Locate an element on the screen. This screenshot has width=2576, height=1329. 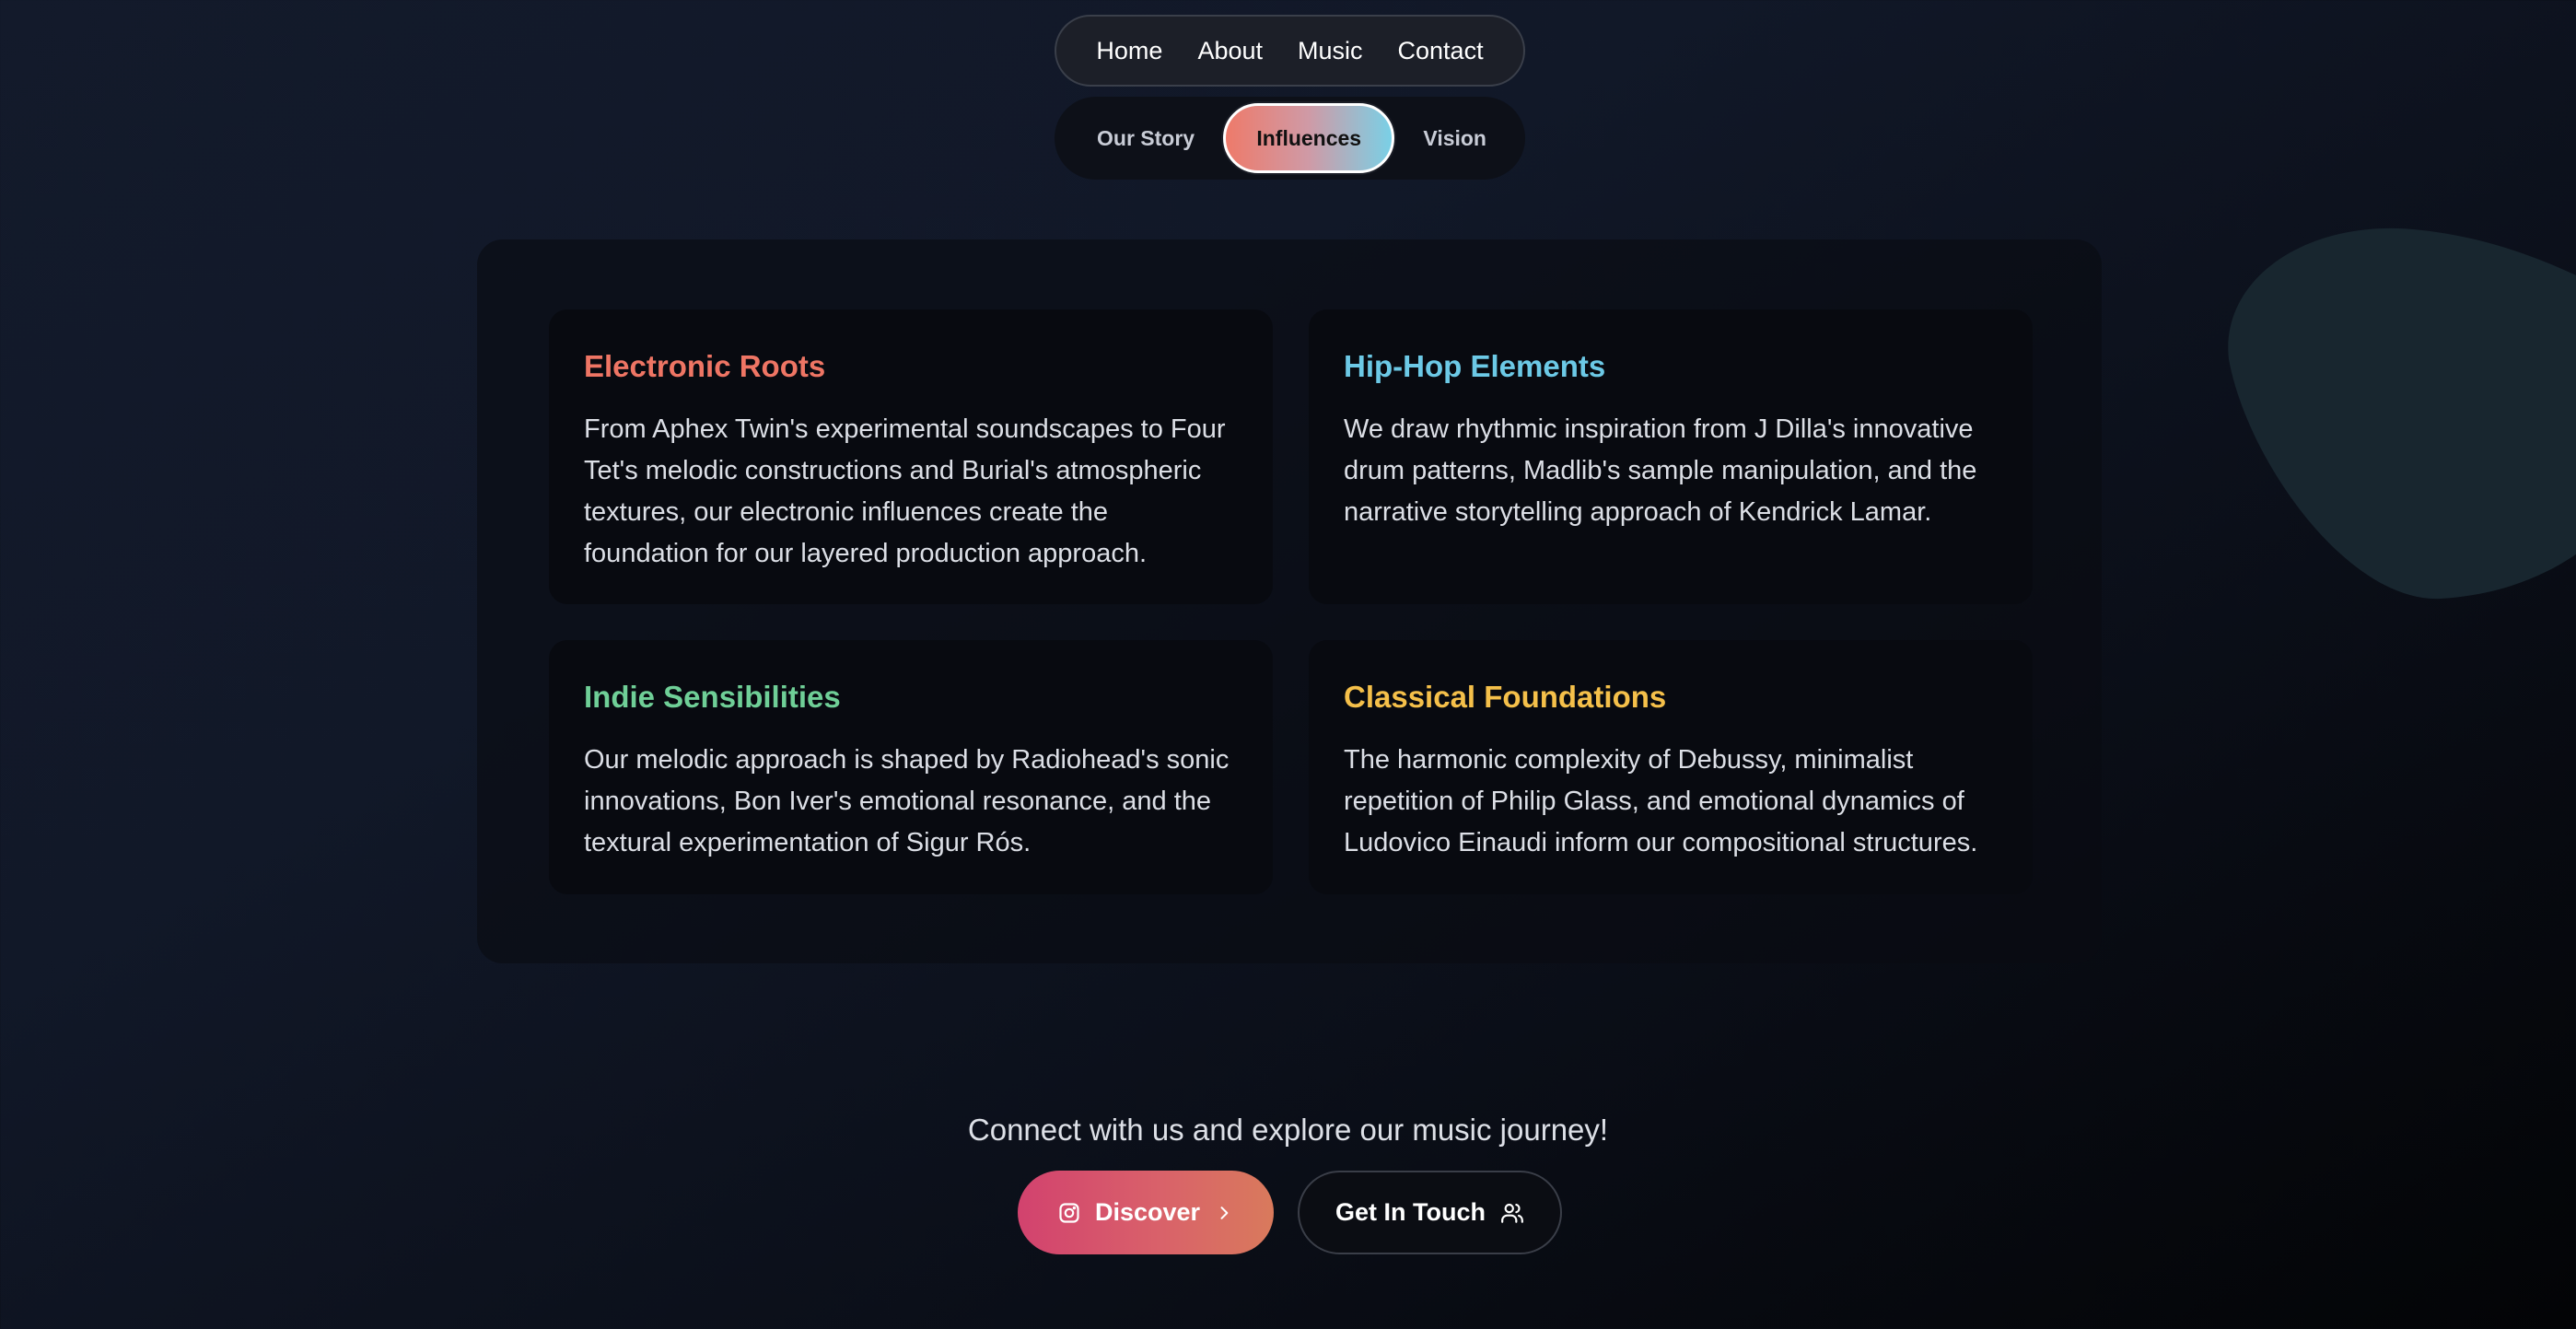
users-icon is located at coordinates (1512, 1213).